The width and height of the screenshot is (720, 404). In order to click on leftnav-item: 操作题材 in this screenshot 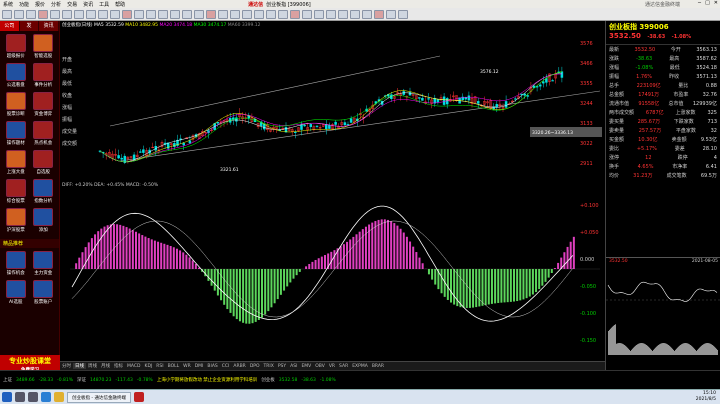, I will do `click(16, 135)`.